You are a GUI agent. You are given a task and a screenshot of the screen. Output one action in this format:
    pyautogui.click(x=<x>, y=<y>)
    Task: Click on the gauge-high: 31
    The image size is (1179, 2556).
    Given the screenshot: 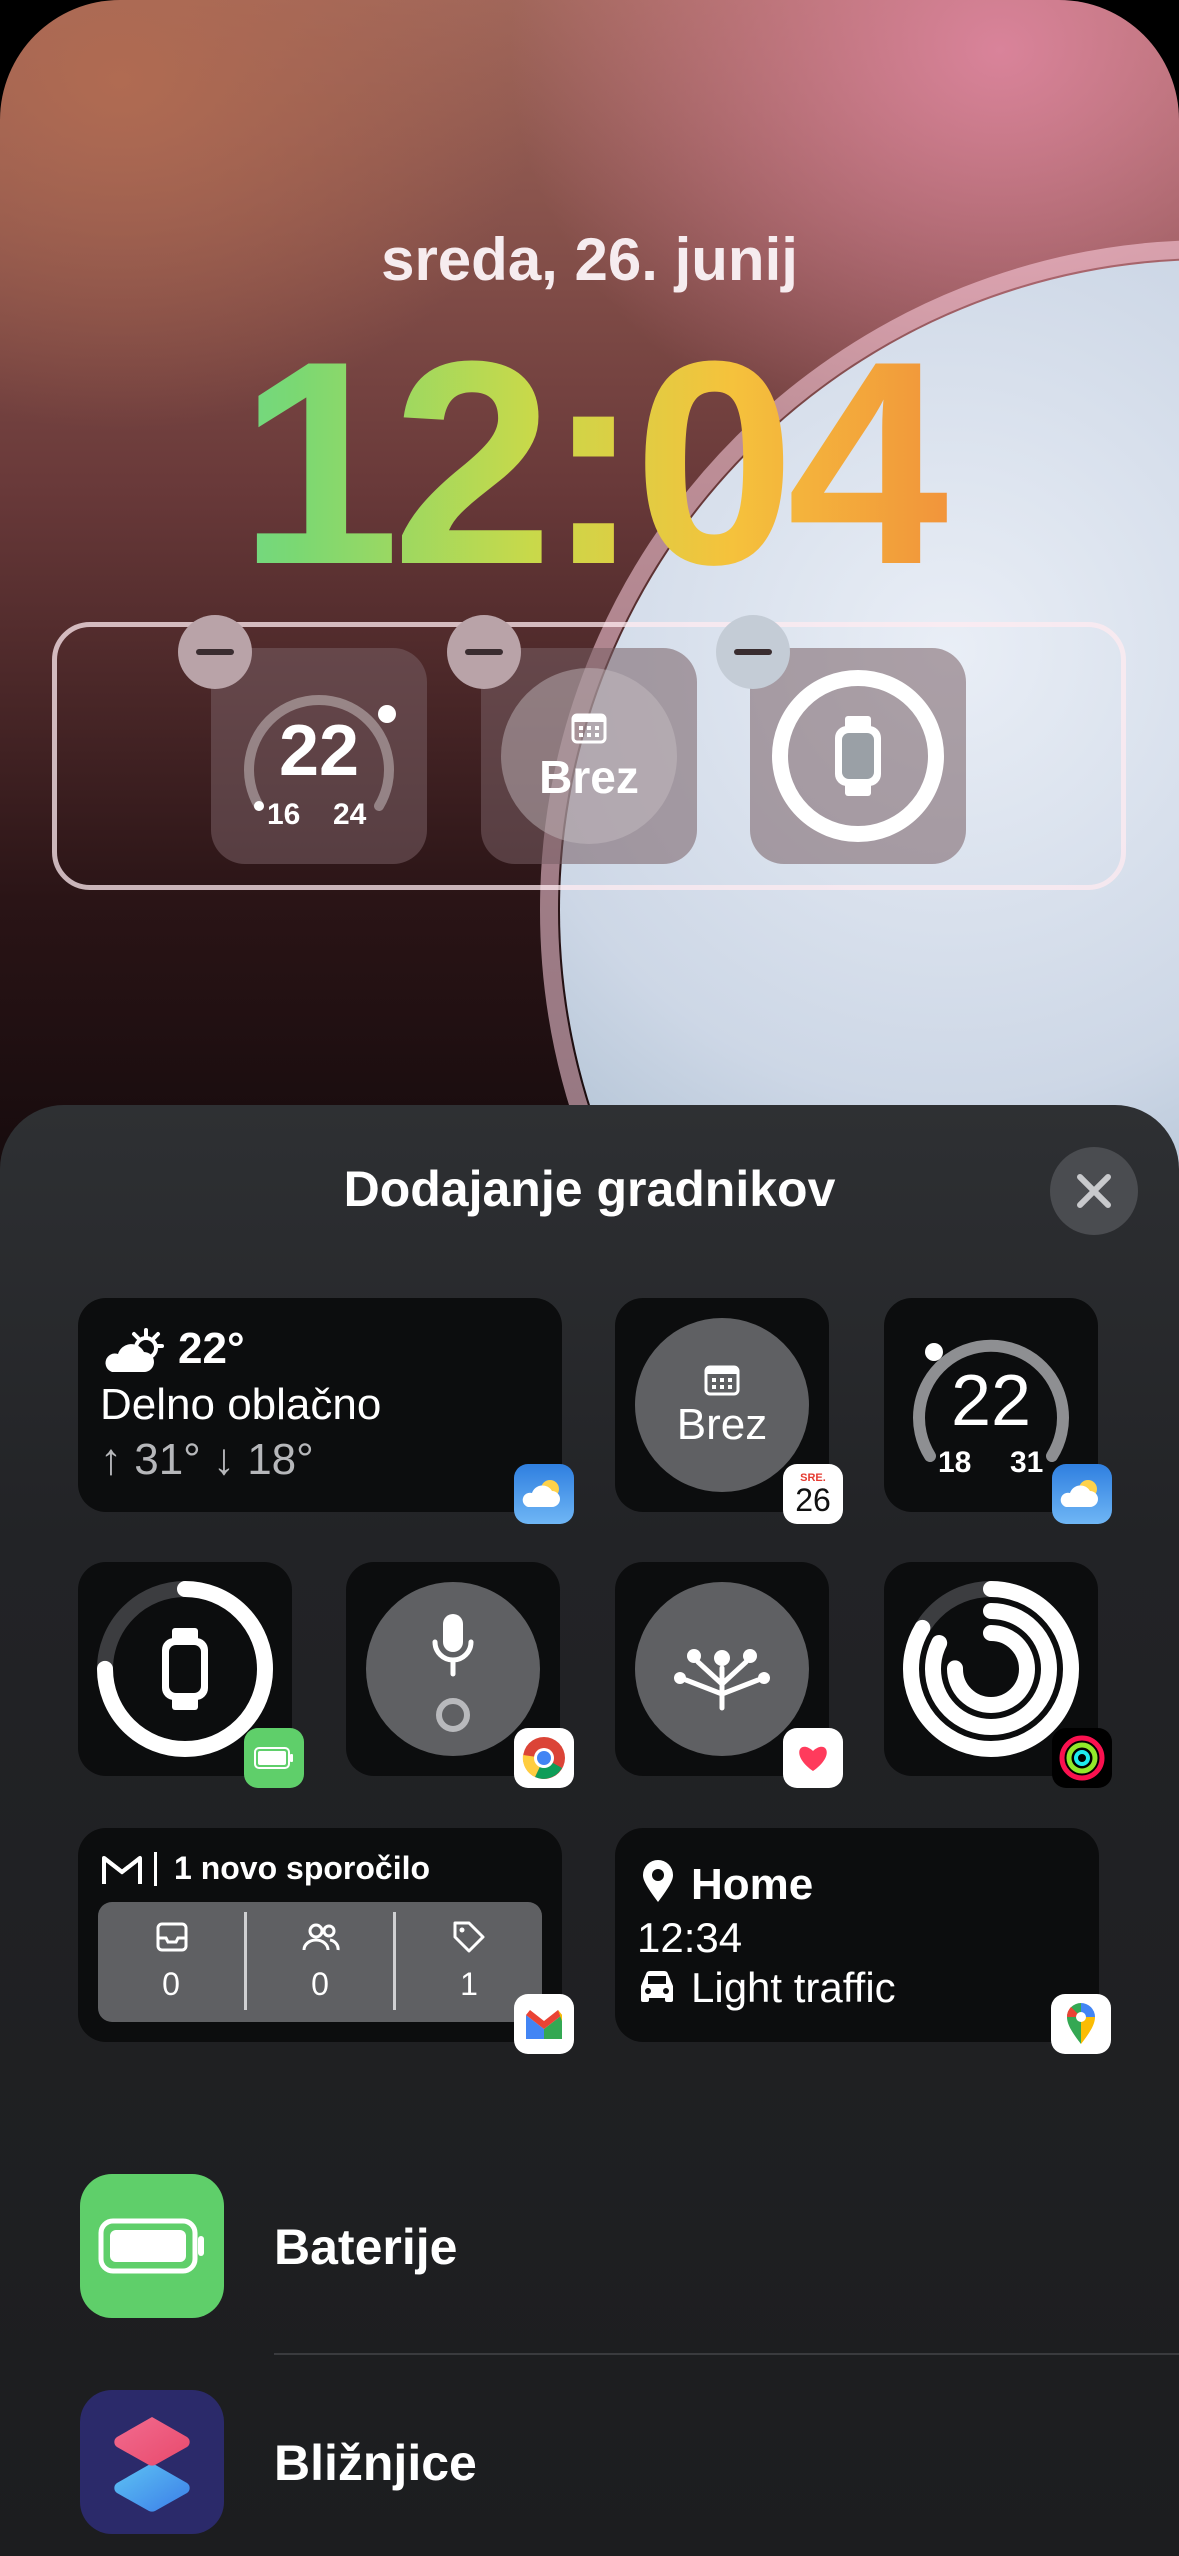 What is the action you would take?
    pyautogui.click(x=1027, y=1462)
    